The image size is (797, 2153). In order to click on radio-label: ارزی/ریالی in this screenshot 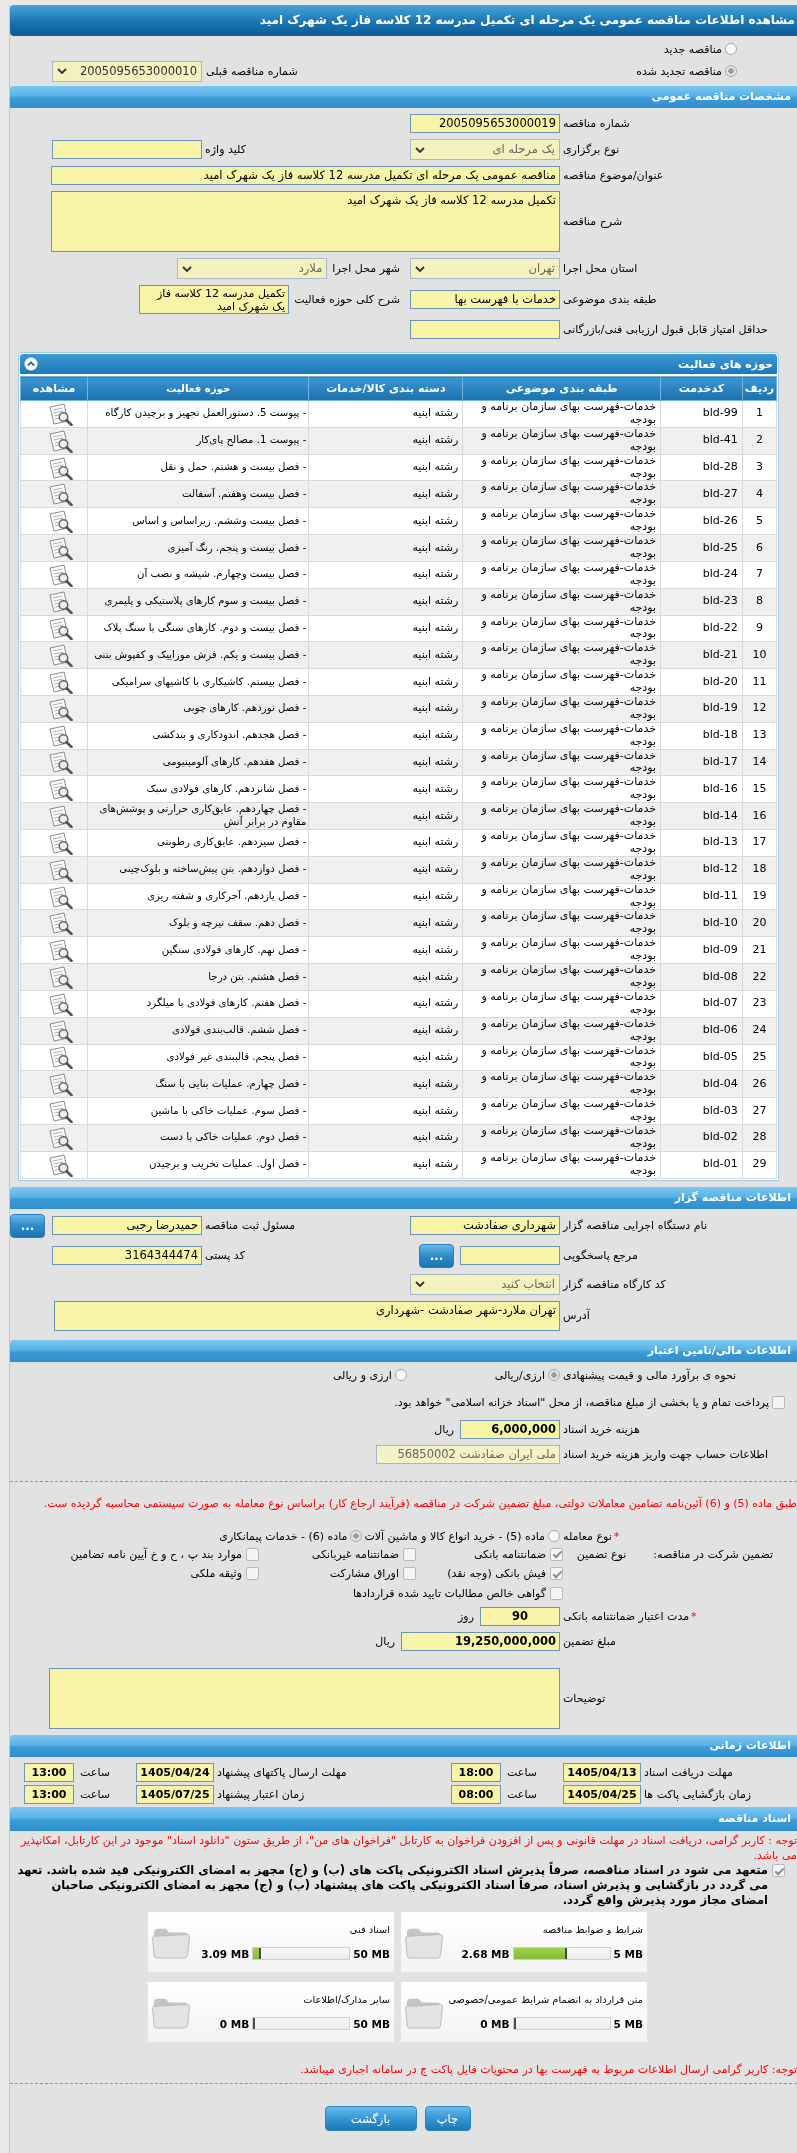, I will do `click(519, 1375)`.